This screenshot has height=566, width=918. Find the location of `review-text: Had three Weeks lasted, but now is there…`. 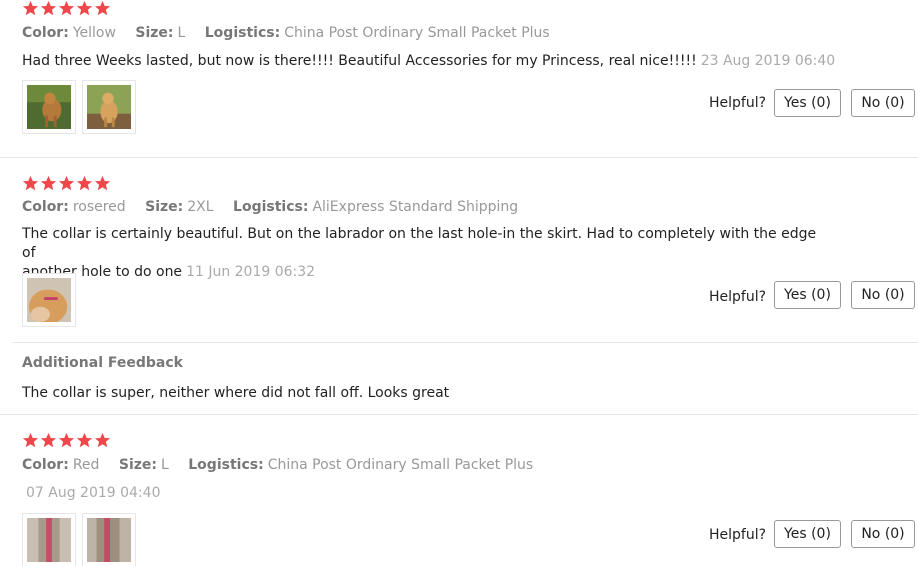

review-text: Had three Weeks lasted, but now is there… is located at coordinates (428, 61).